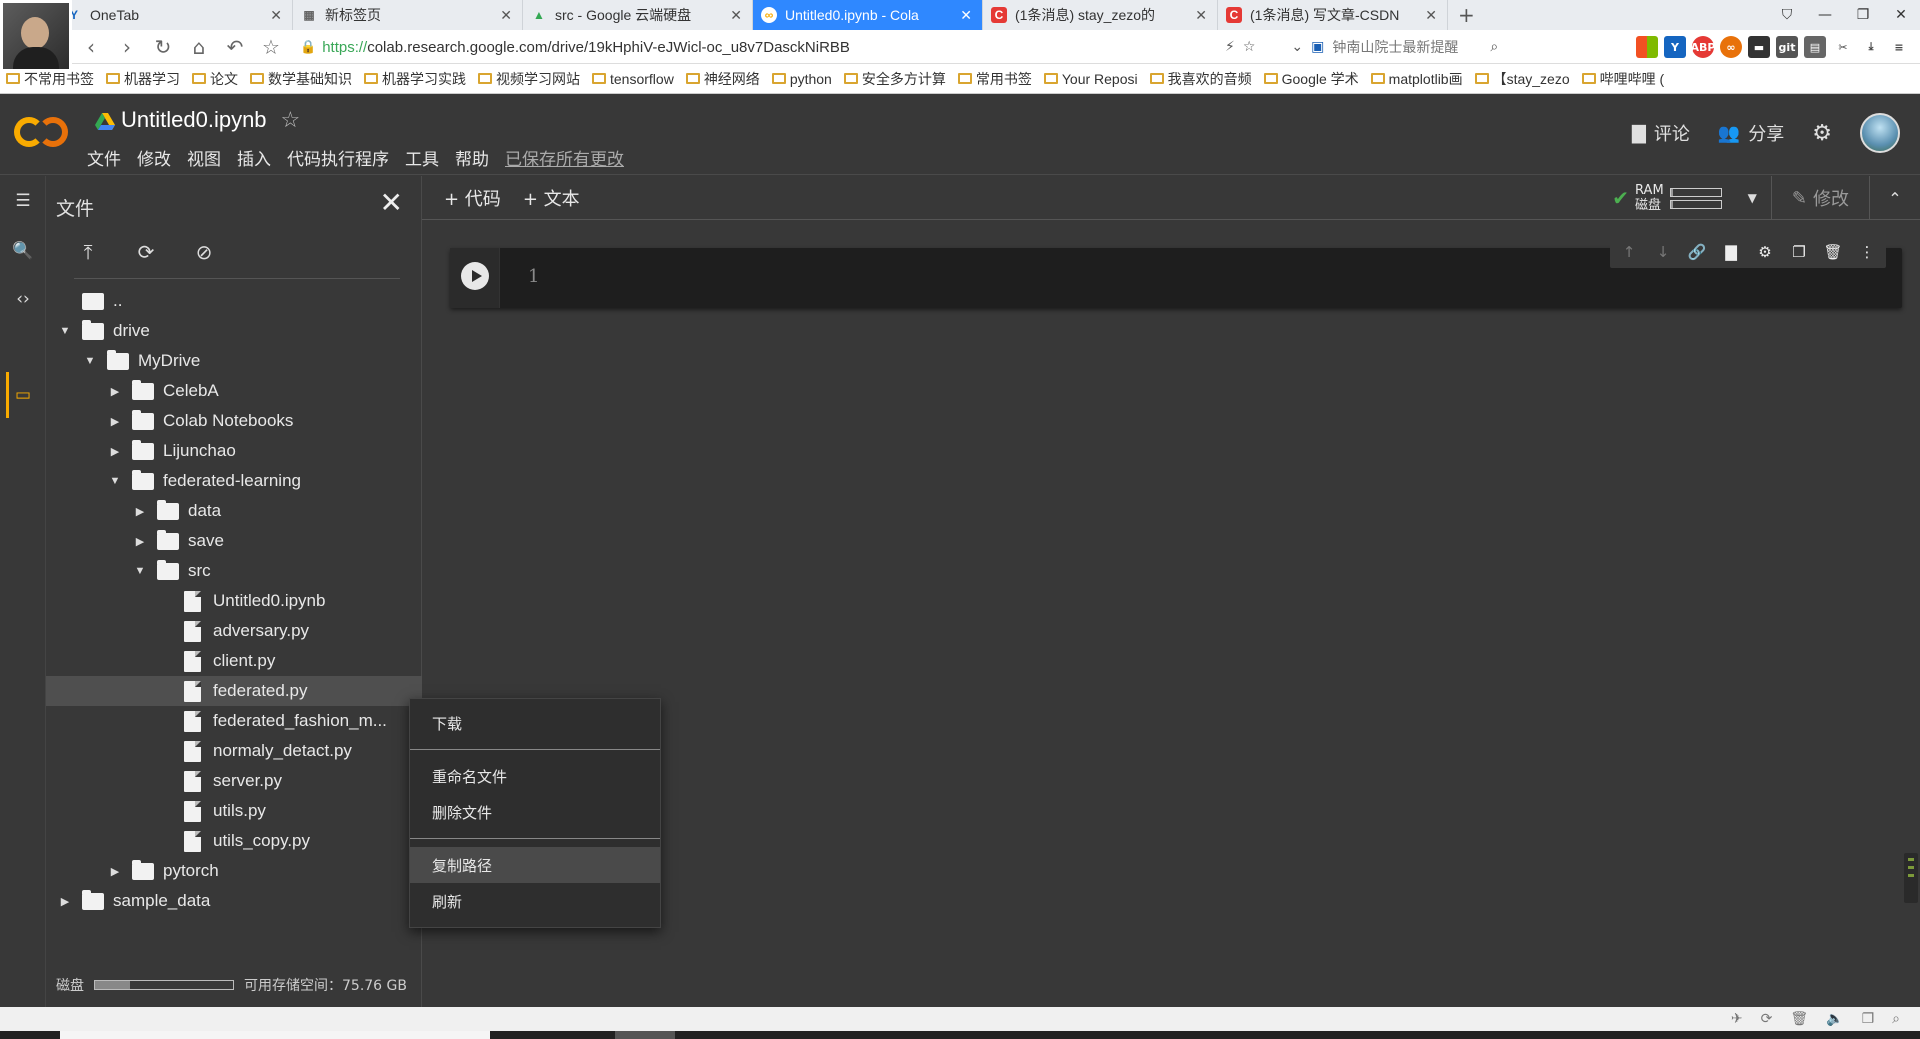 The width and height of the screenshot is (1920, 1039). What do you see at coordinates (1230, 47) in the screenshot?
I see `lightning-icon: ⚡` at bounding box center [1230, 47].